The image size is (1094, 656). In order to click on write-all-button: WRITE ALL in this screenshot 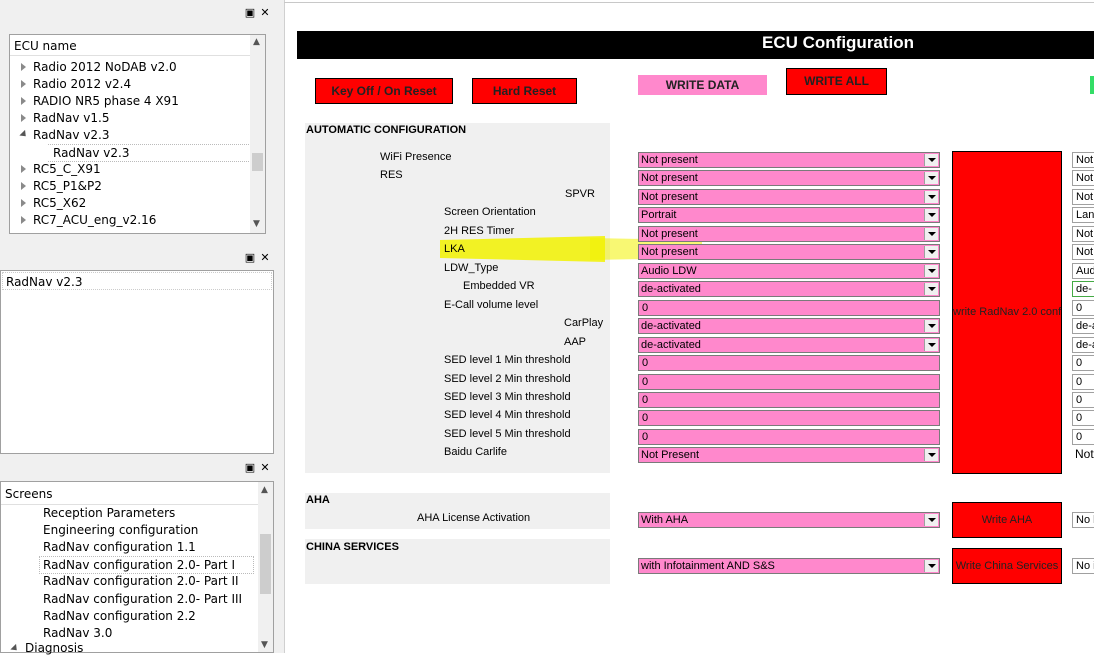, I will do `click(836, 81)`.